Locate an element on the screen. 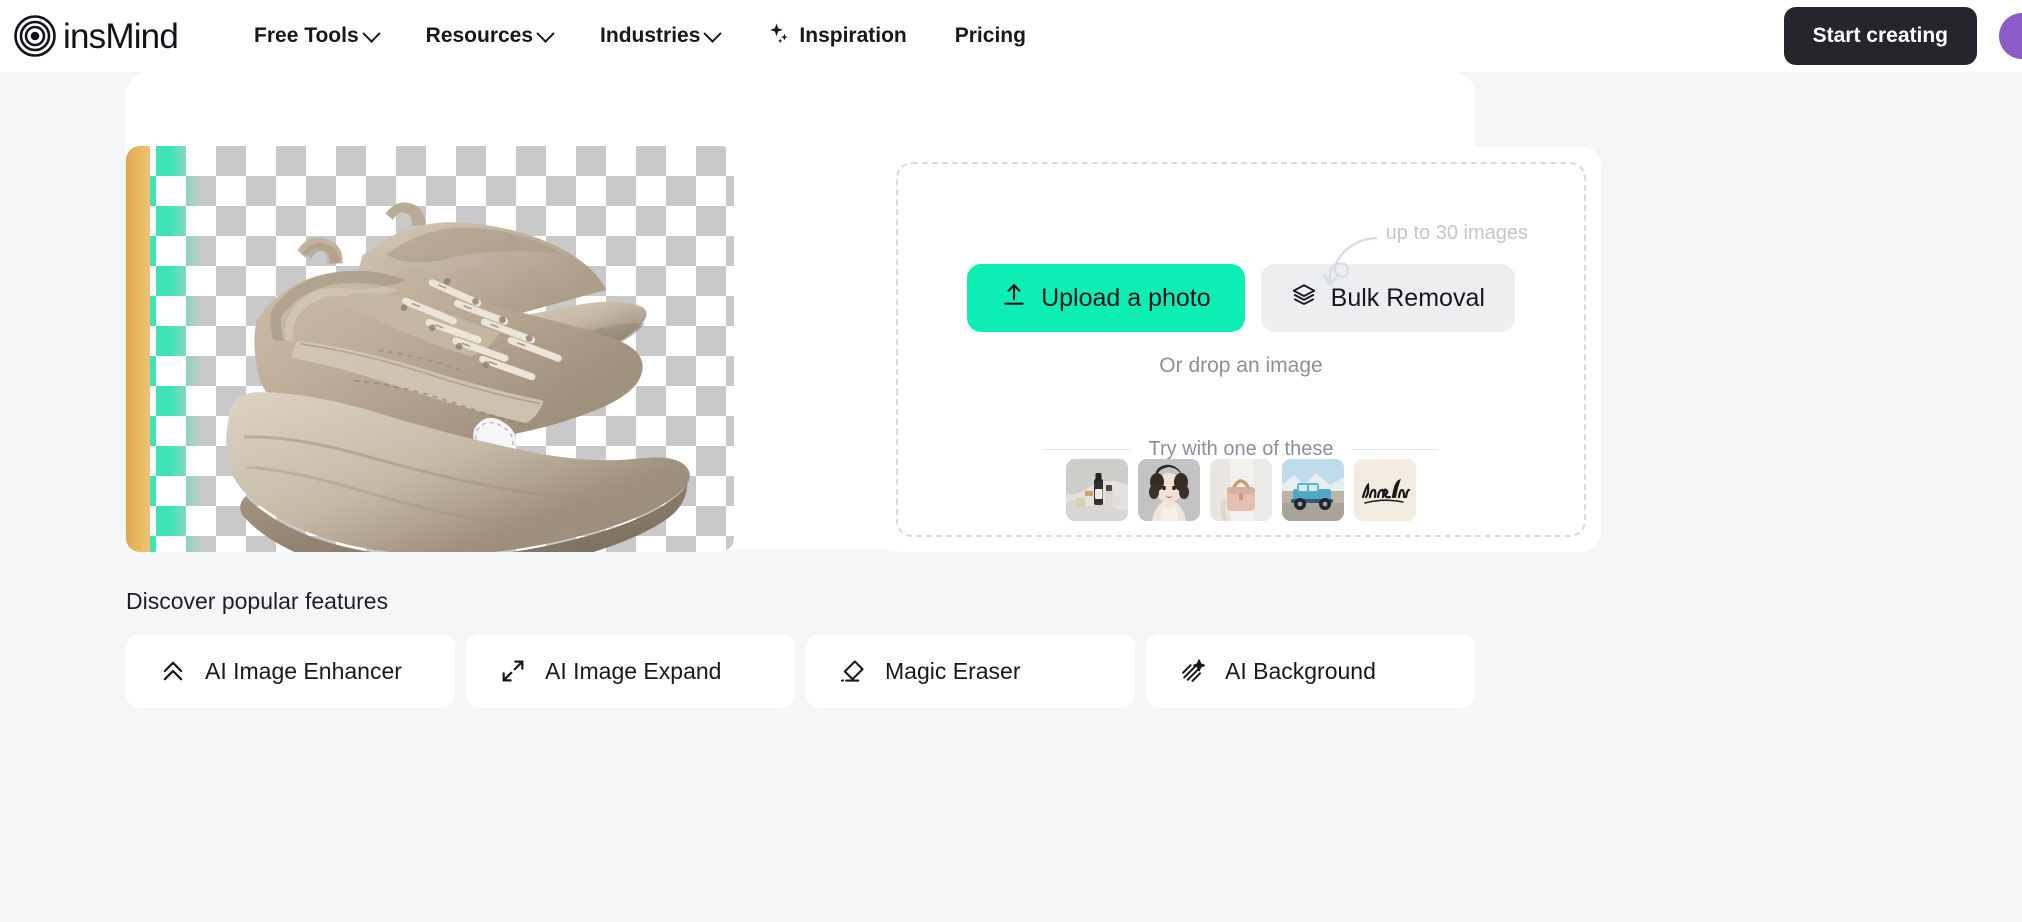  upload-arrow-icon is located at coordinates (1014, 298).